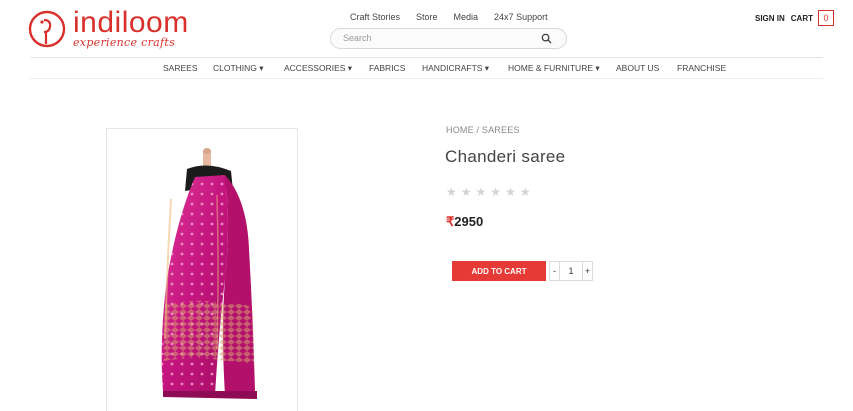 The height and width of the screenshot is (411, 853). Describe the element at coordinates (318, 68) in the screenshot. I see `nav-item-accessories: ACCESSORIES ▾` at that location.